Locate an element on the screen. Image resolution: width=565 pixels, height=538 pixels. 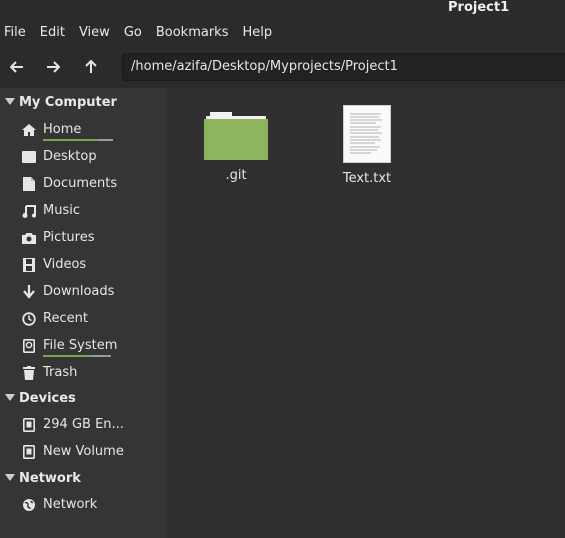
download-icon is located at coordinates (29, 292).